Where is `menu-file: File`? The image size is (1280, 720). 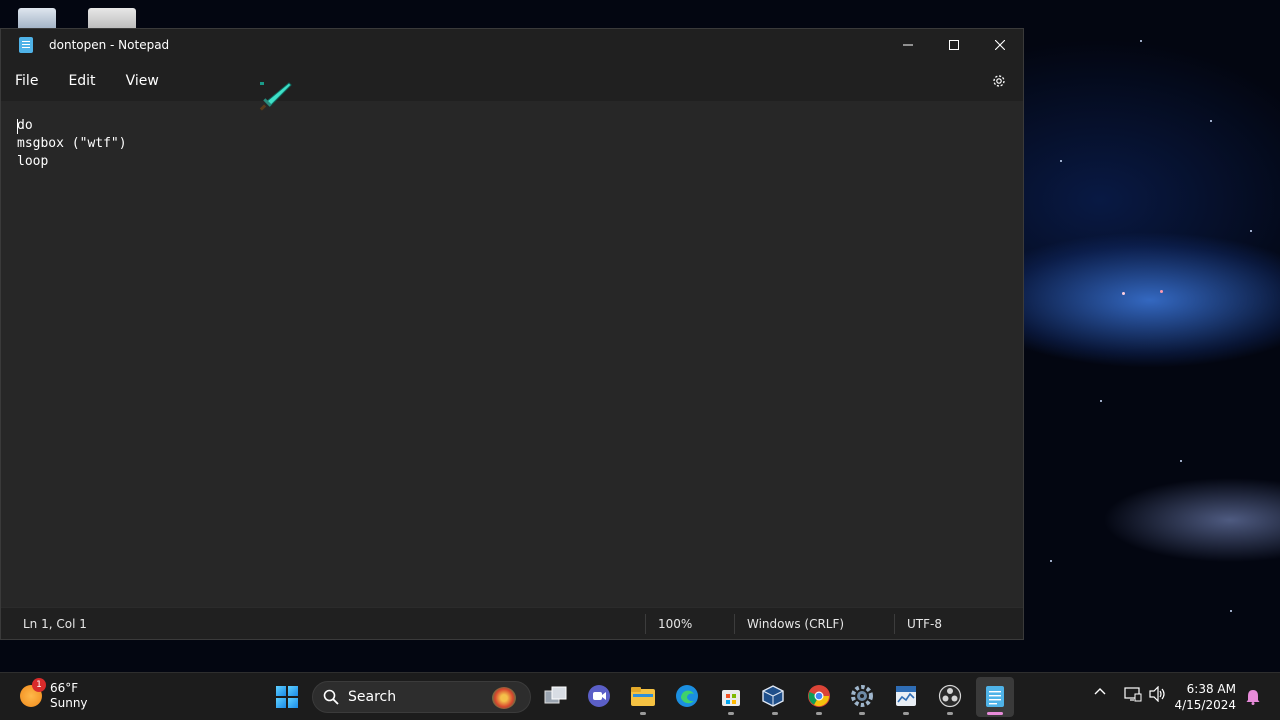 menu-file: File is located at coordinates (27, 81).